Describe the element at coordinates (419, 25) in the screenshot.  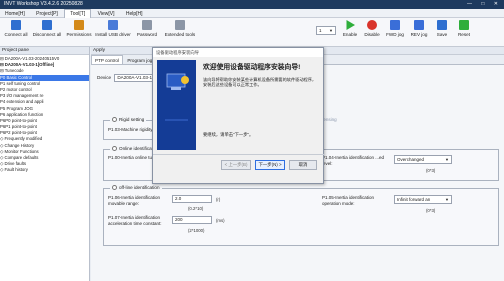
I see `rev-jog-icon` at that location.